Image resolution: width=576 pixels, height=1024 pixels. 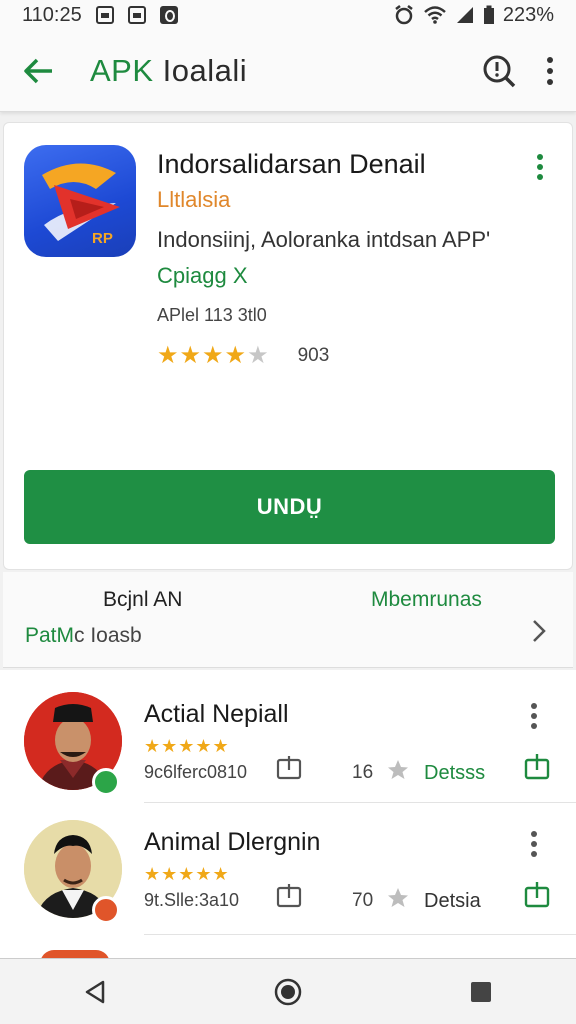 What do you see at coordinates (539, 631) in the screenshot?
I see `chevron-right-icon` at bounding box center [539, 631].